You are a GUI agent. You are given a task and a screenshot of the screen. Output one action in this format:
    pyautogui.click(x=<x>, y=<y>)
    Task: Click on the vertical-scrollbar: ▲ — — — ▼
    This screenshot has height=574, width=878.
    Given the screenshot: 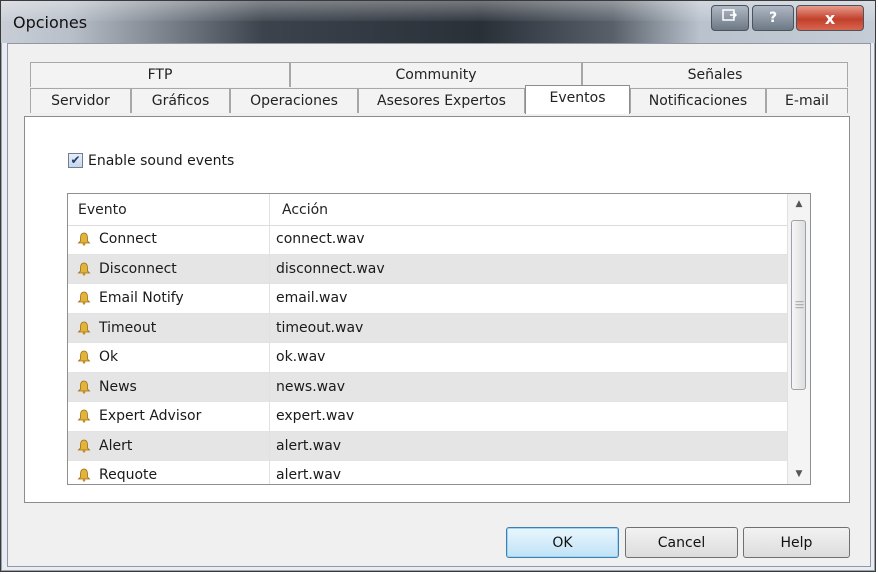 What is the action you would take?
    pyautogui.click(x=798, y=339)
    